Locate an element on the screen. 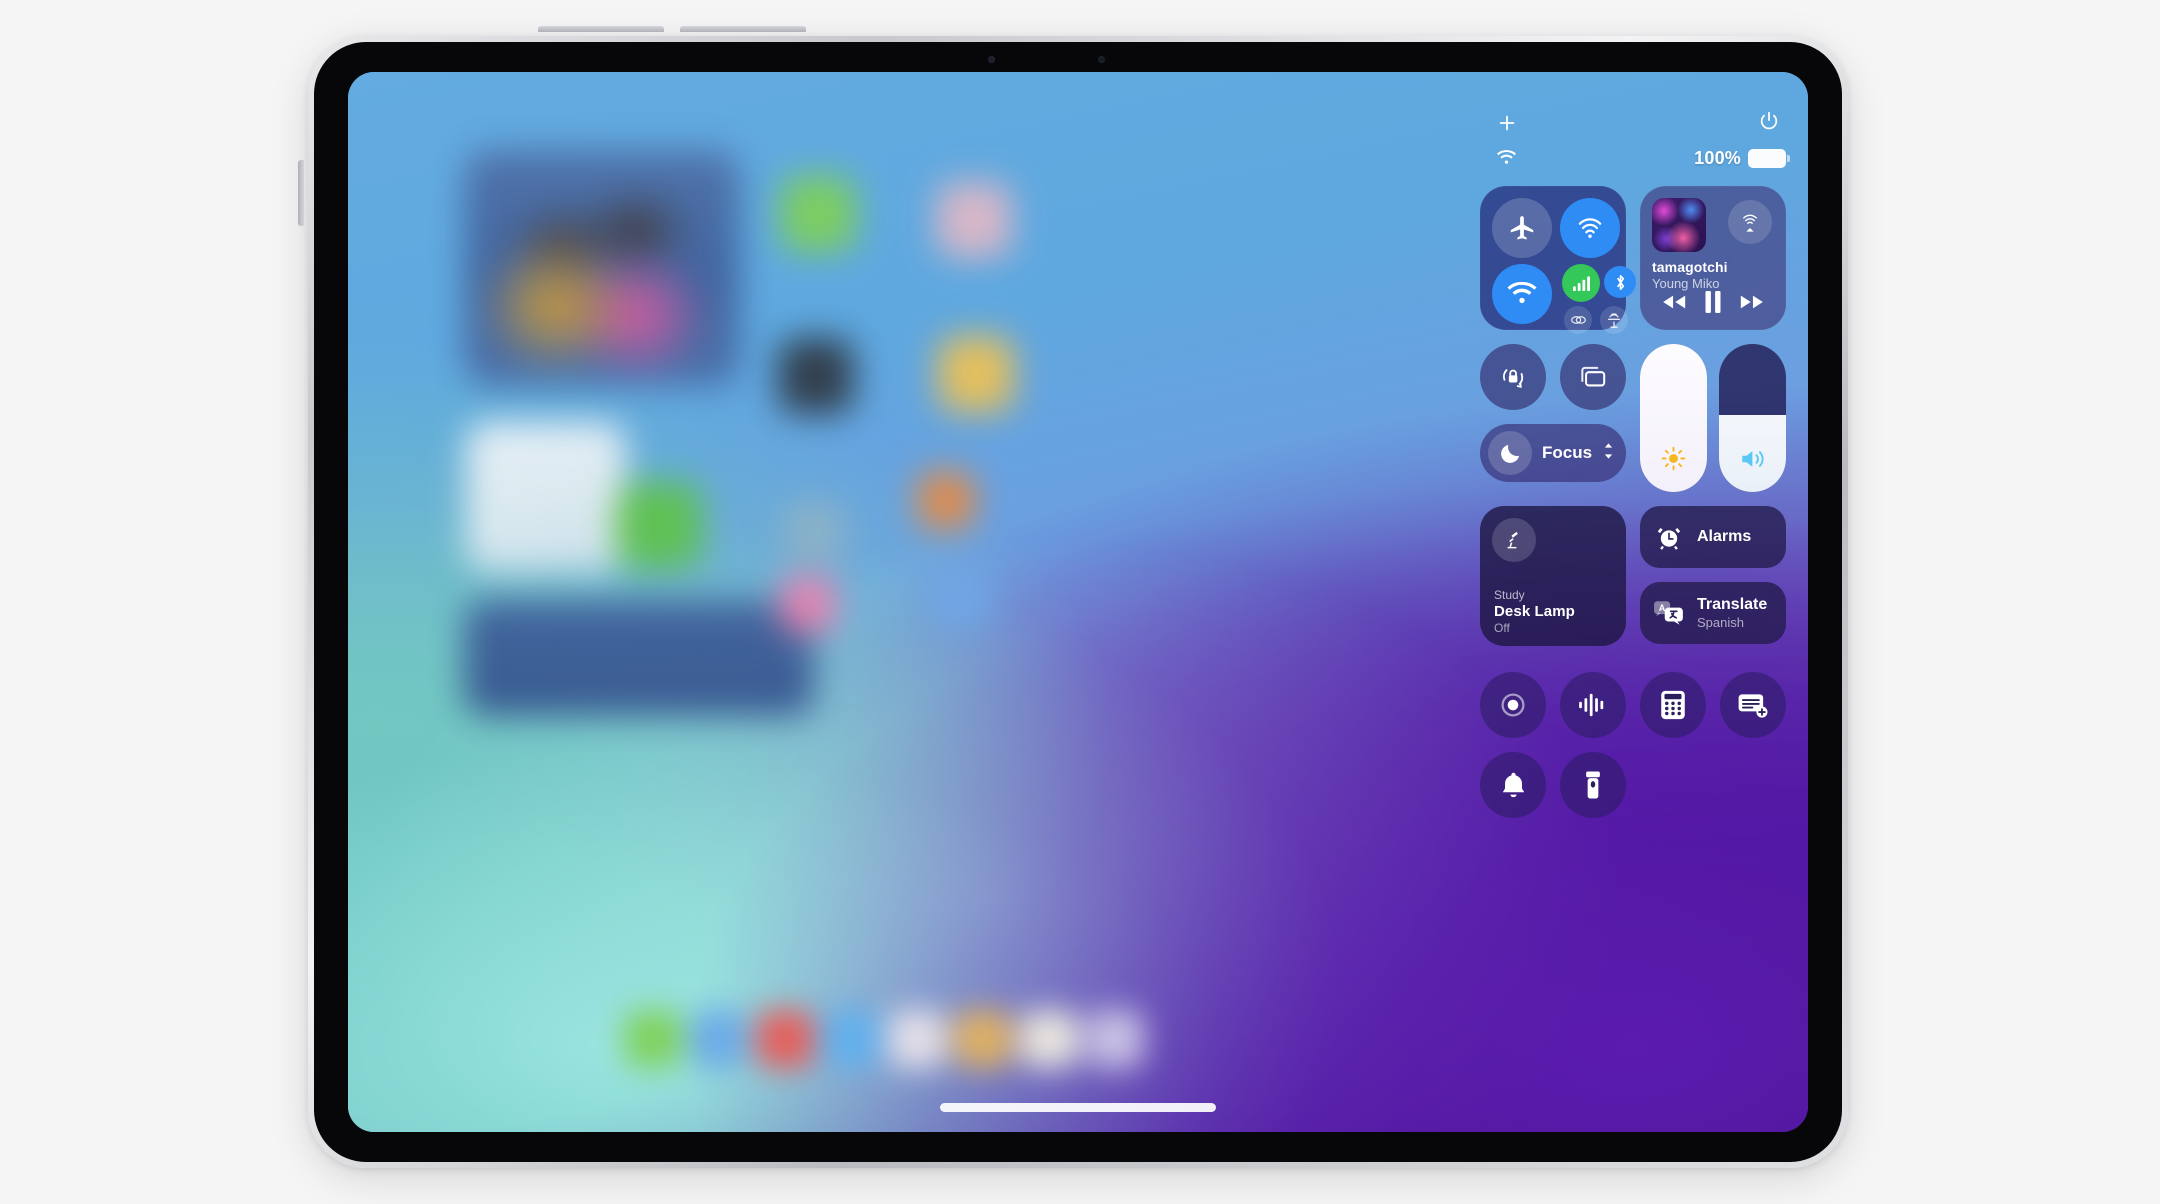 This screenshot has width=2160, height=1204. airplay-icon is located at coordinates (1750, 222).